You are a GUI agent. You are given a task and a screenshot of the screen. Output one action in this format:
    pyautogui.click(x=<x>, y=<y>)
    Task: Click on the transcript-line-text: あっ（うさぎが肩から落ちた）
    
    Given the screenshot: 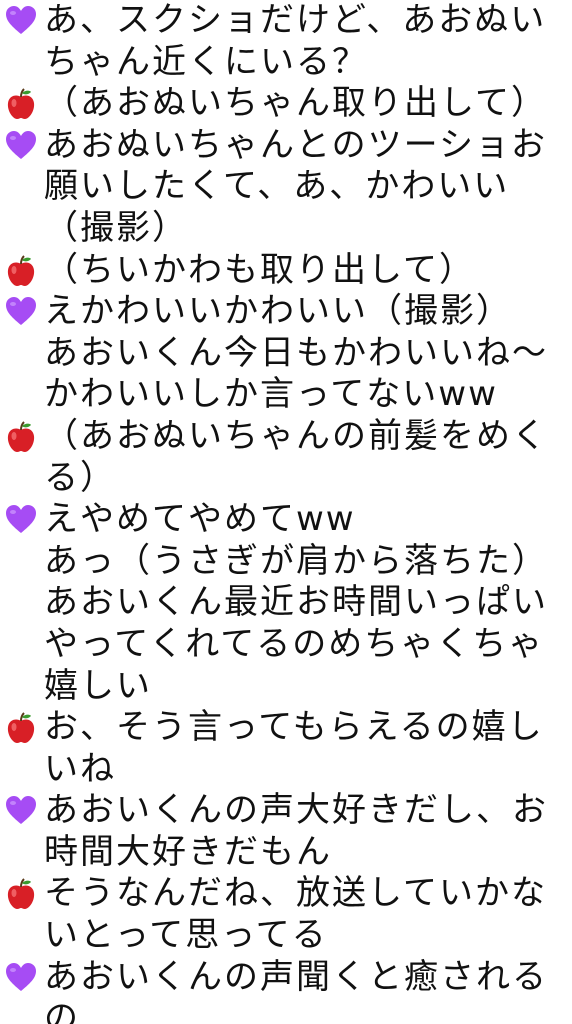 What is the action you would take?
    pyautogui.click(x=296, y=560)
    